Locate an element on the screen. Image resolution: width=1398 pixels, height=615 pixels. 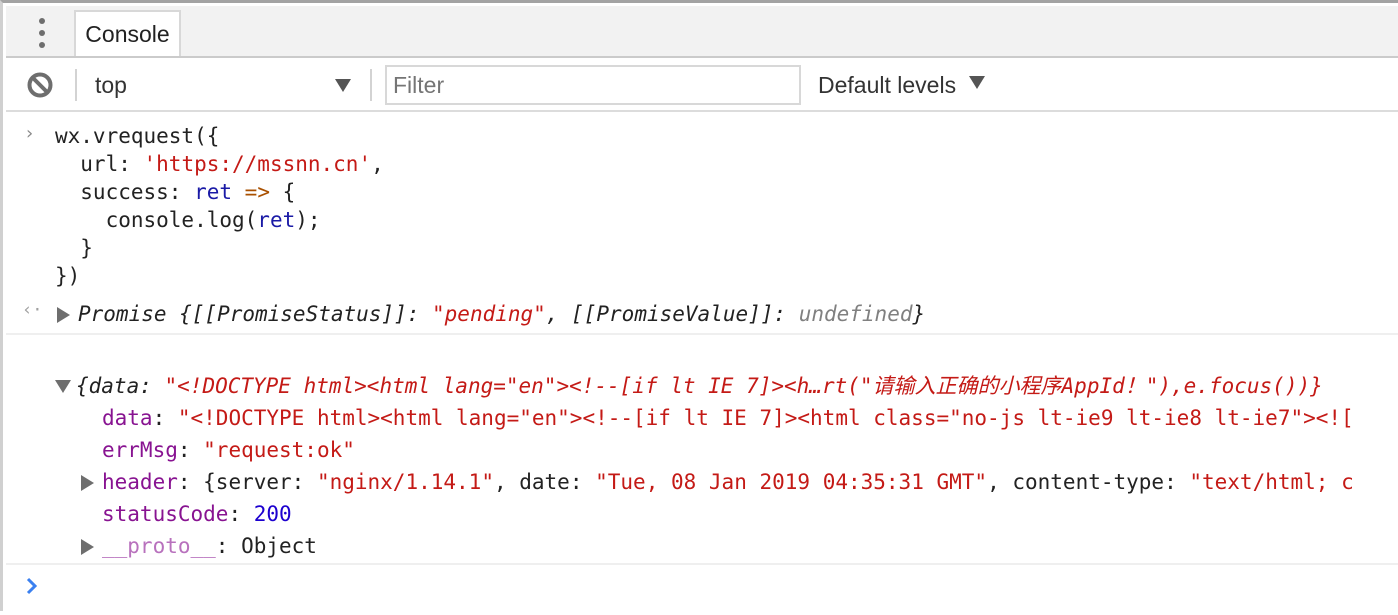
code-token: , [[PromiseValue]]: is located at coordinates (672, 314).